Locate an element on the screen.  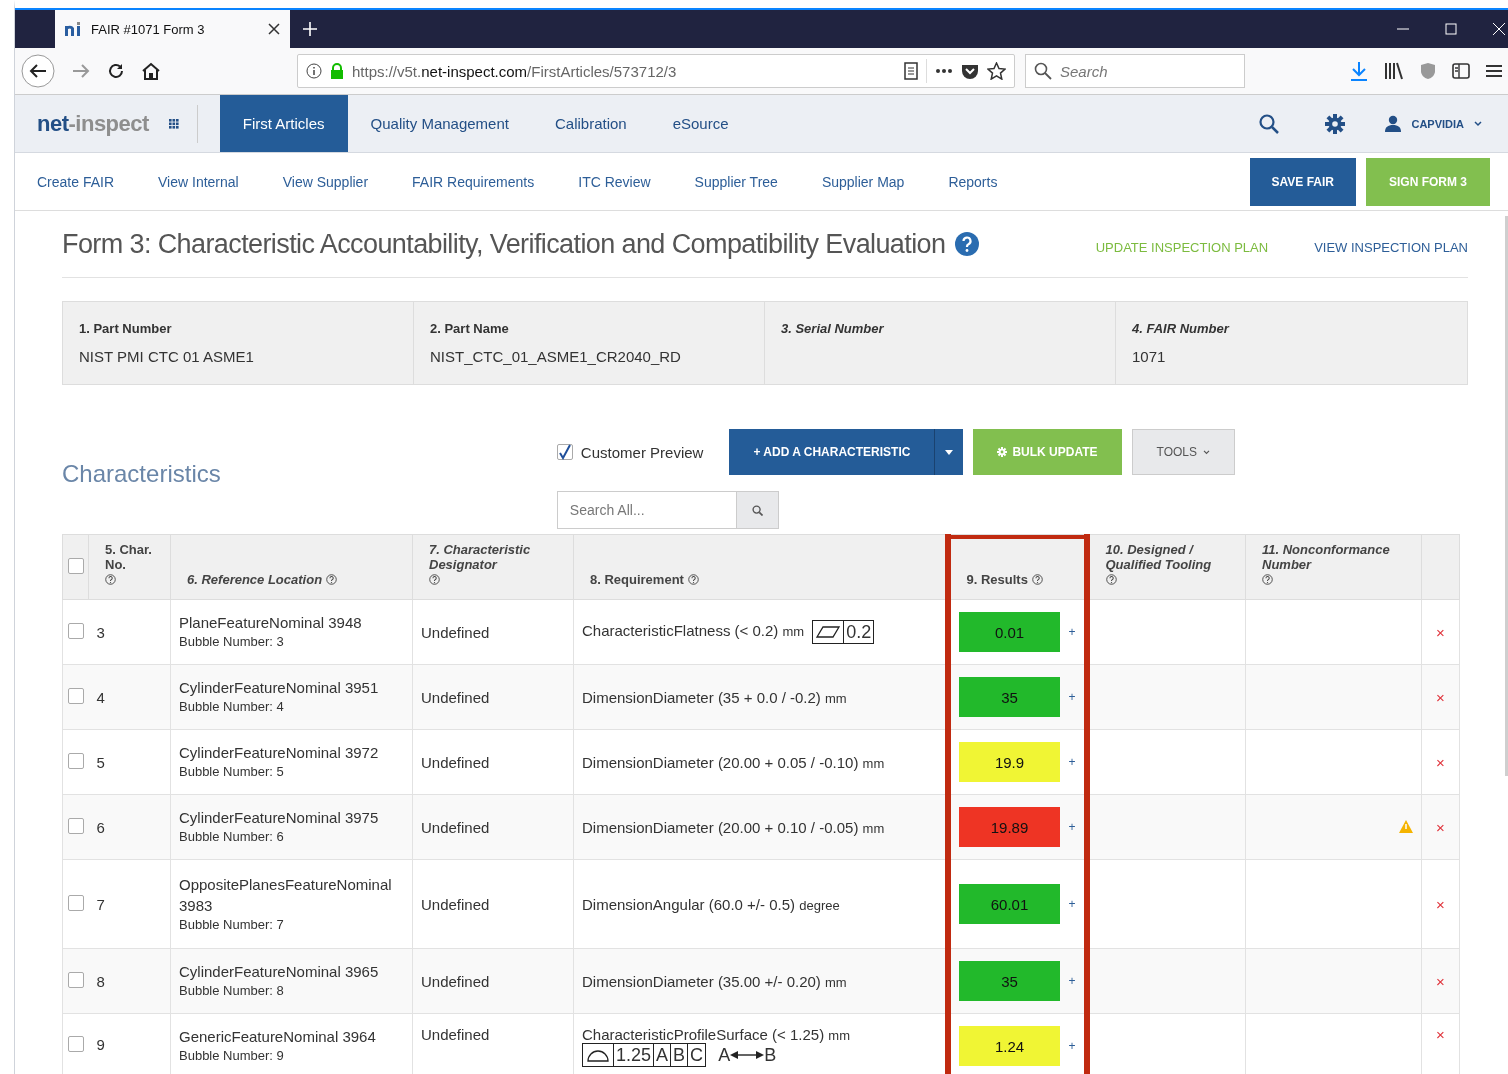
close-tab-icon is located at coordinates (274, 29).